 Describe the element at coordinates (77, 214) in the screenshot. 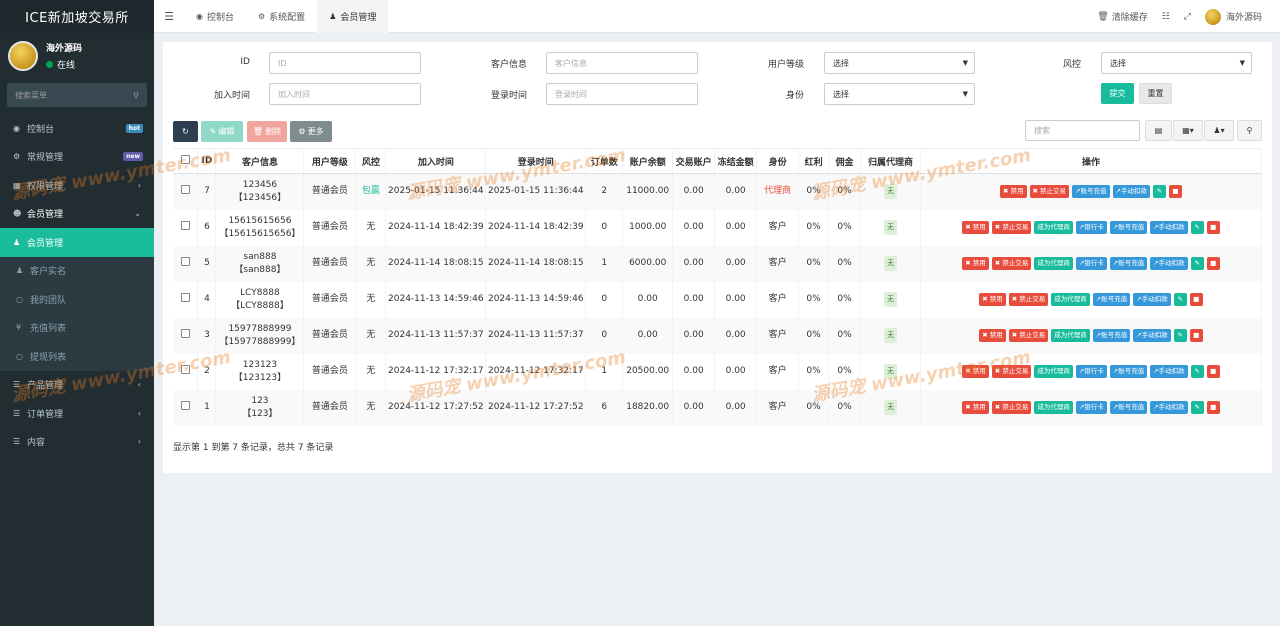

I see `sidebar-item-members: ☻ 会员管理 ⌄` at that location.